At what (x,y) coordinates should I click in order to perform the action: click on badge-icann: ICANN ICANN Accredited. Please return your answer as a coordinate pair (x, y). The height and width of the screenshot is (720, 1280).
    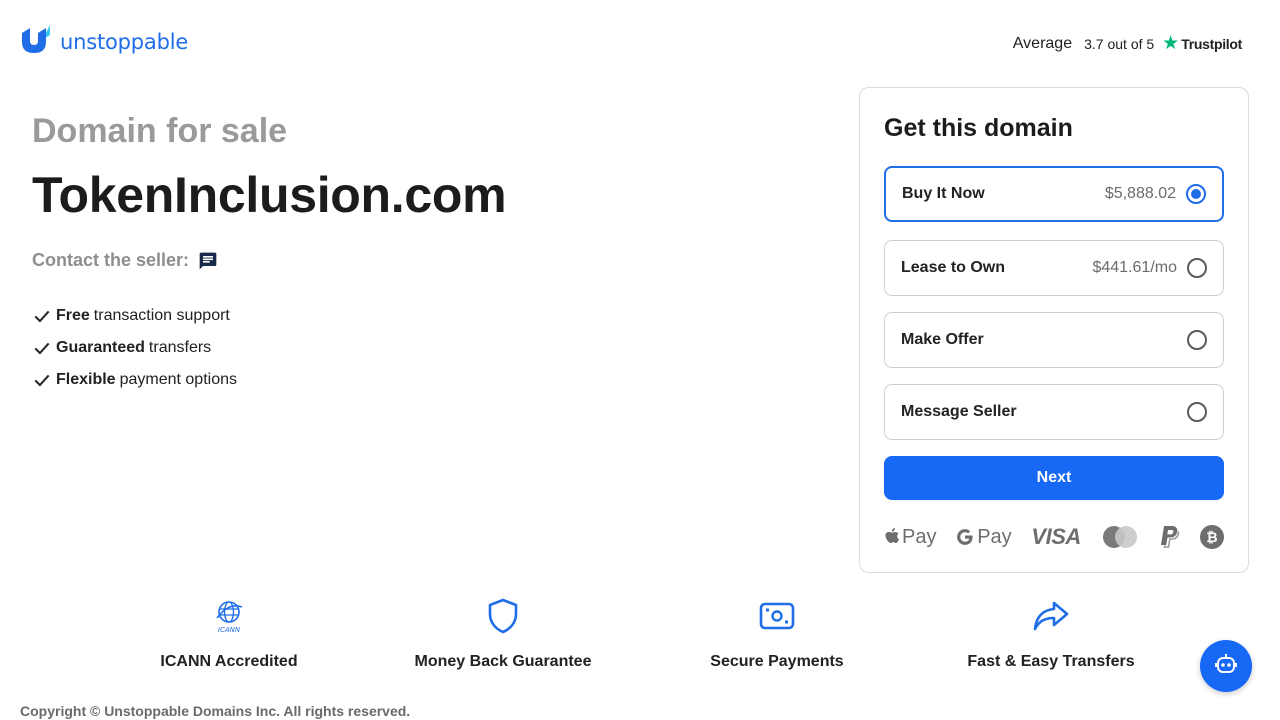
    Looking at the image, I should click on (229, 633).